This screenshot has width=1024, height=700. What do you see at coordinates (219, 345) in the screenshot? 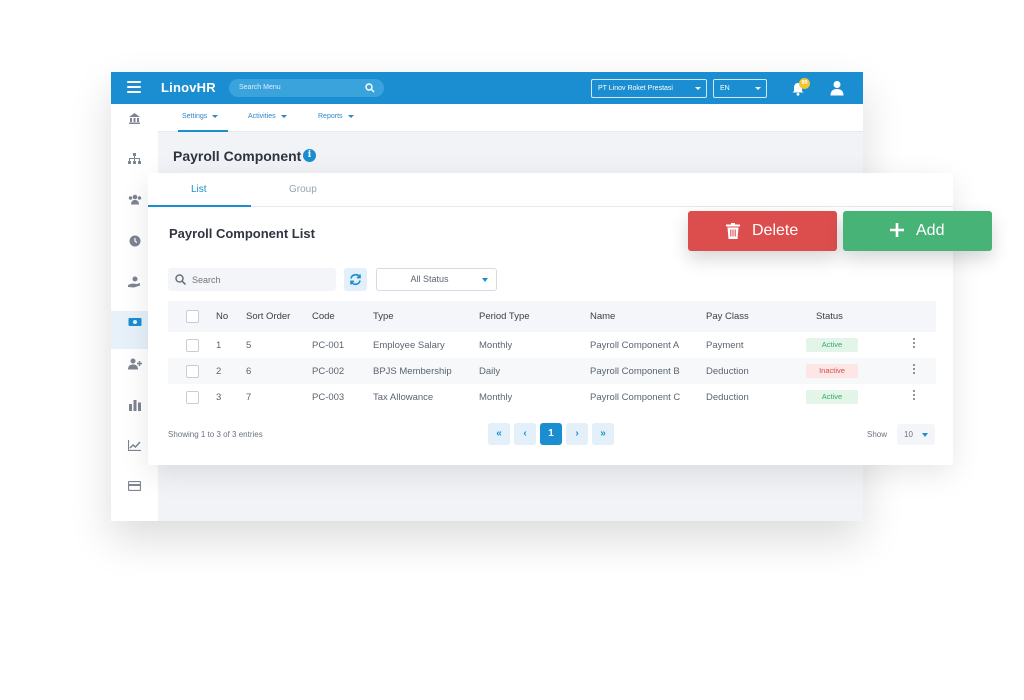
I see `cell-no: 1` at bounding box center [219, 345].